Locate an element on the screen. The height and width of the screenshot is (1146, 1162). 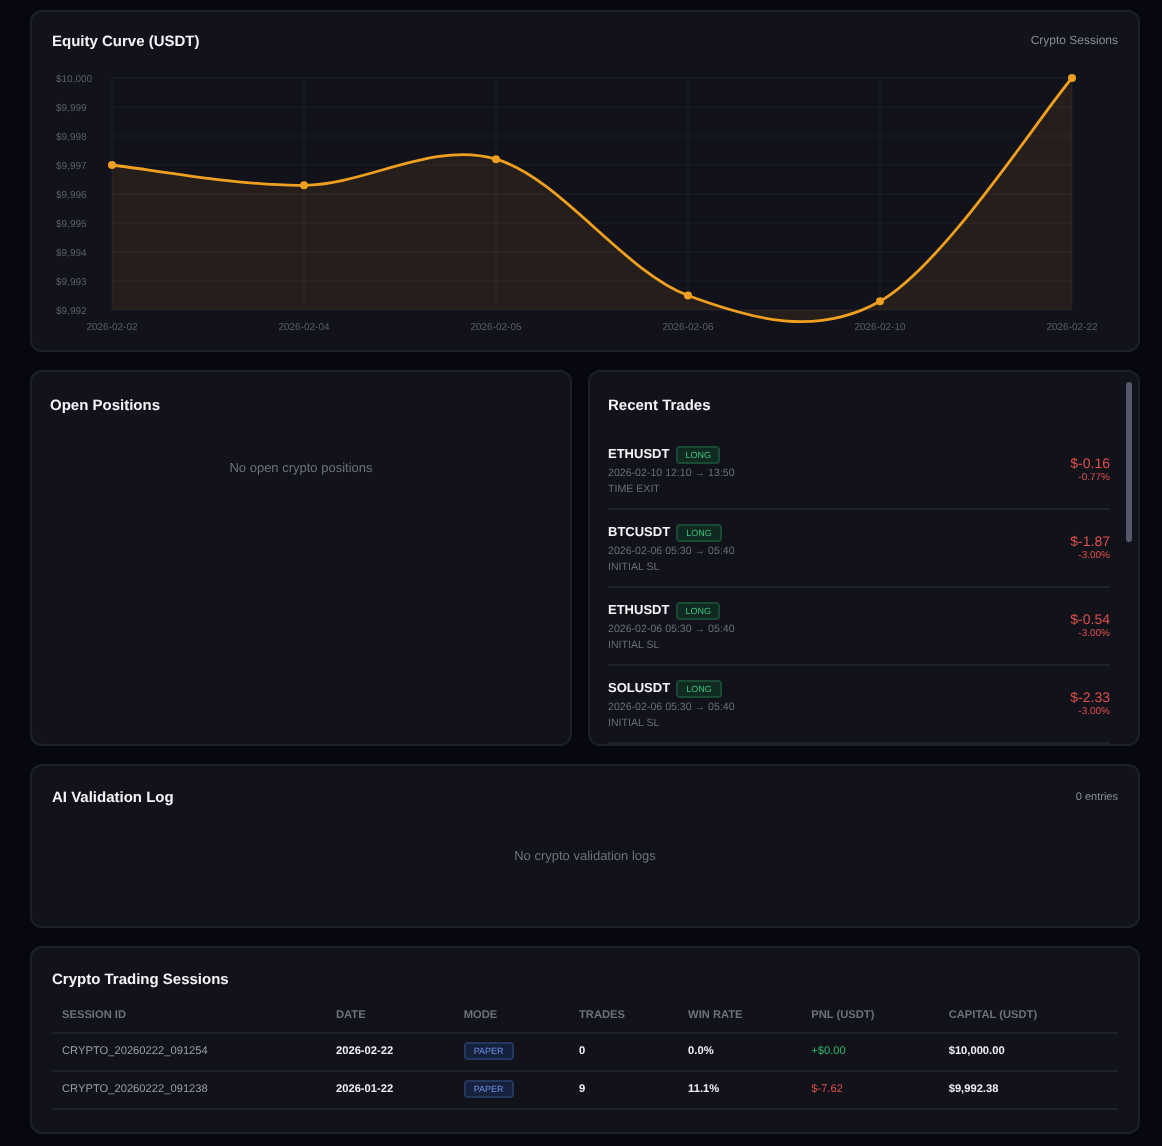
scrollbar is located at coordinates (1129, 462).